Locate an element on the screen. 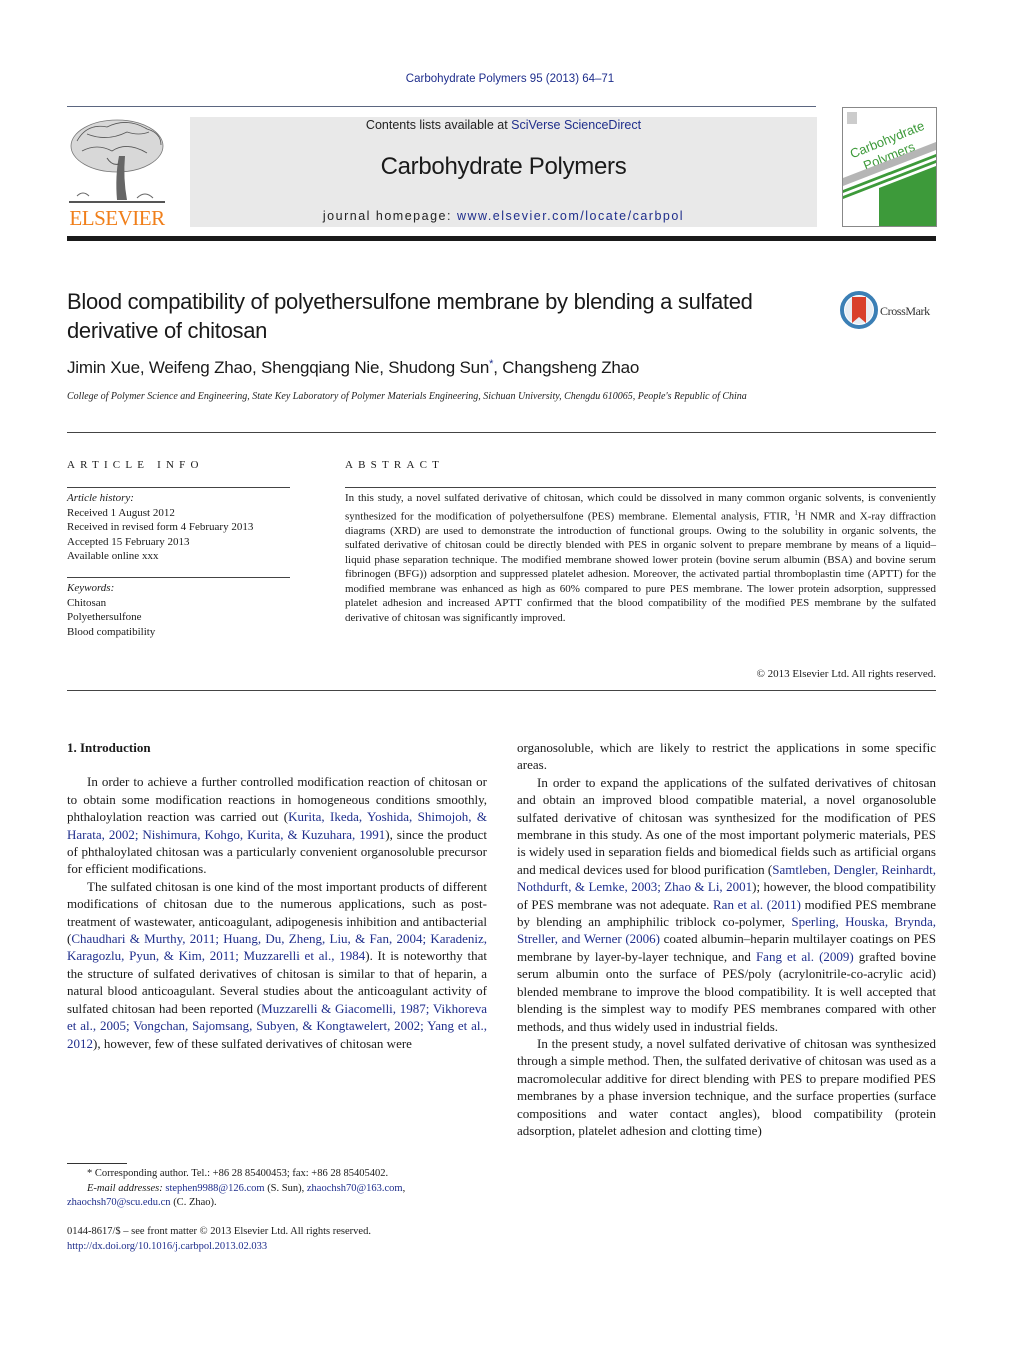 The height and width of the screenshot is (1351, 1020). footnote-rule is located at coordinates (97, 1163).